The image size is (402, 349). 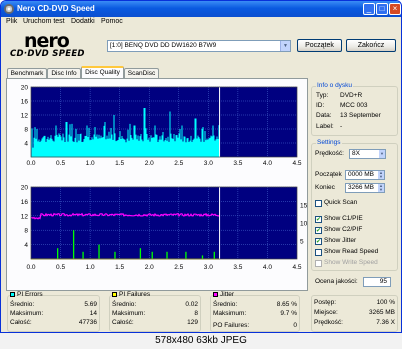 I want to click on pi-failures-total-row: Całość: 129, so click(x=155, y=323).